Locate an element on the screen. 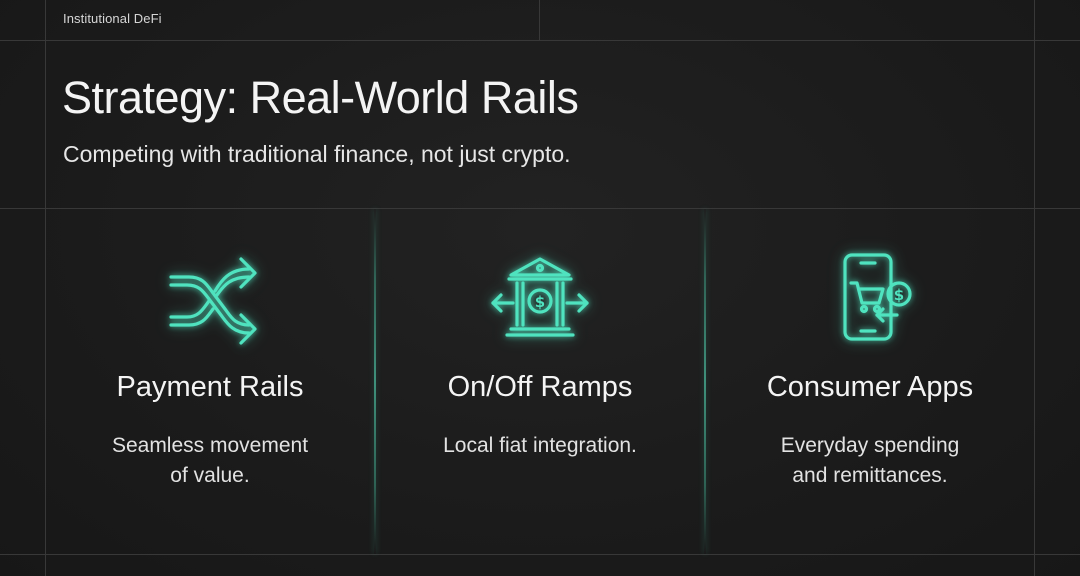 The height and width of the screenshot is (576, 1080). phone-cart-dollar-icon: $ is located at coordinates (870, 301).